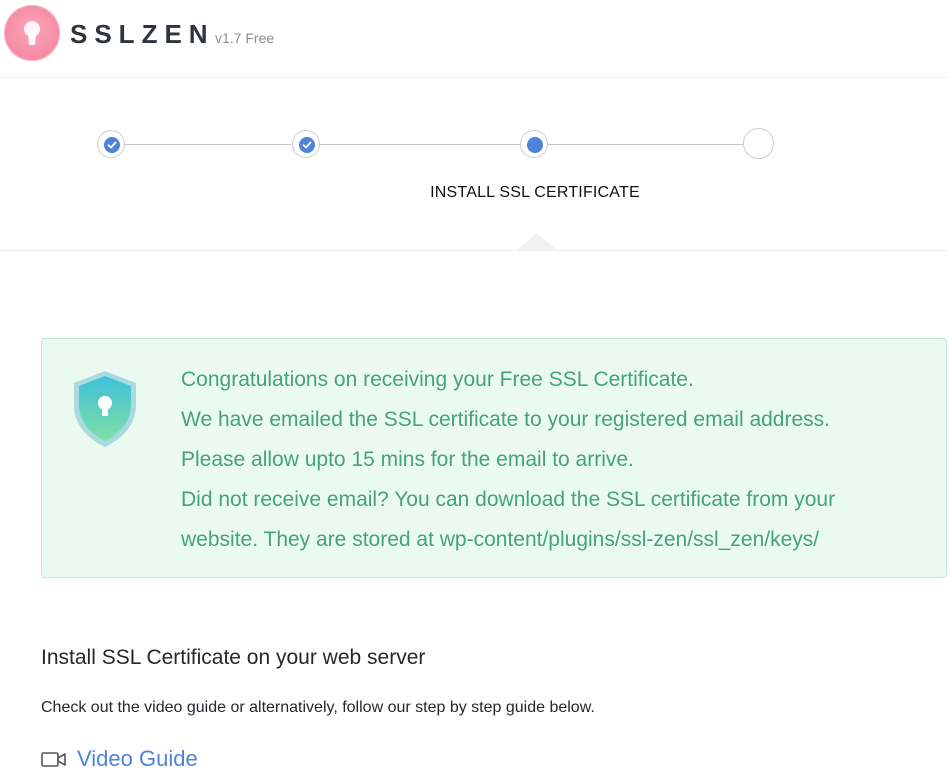 Image resolution: width=949 pixels, height=780 pixels. Describe the element at coordinates (32, 33) in the screenshot. I see `logo-icon` at that location.